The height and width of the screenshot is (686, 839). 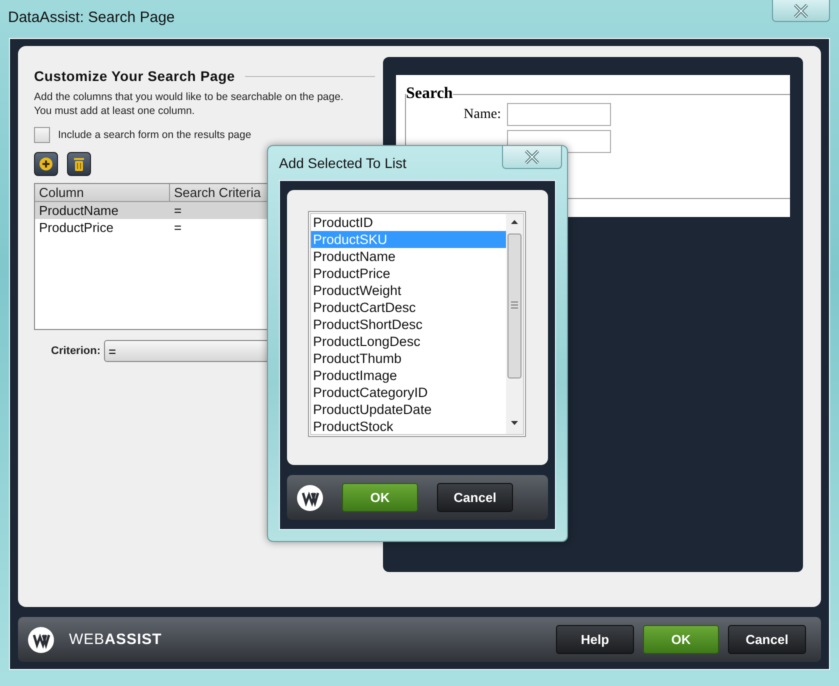 What do you see at coordinates (408, 409) in the screenshot?
I see `list-item: ProductUpdateDate` at bounding box center [408, 409].